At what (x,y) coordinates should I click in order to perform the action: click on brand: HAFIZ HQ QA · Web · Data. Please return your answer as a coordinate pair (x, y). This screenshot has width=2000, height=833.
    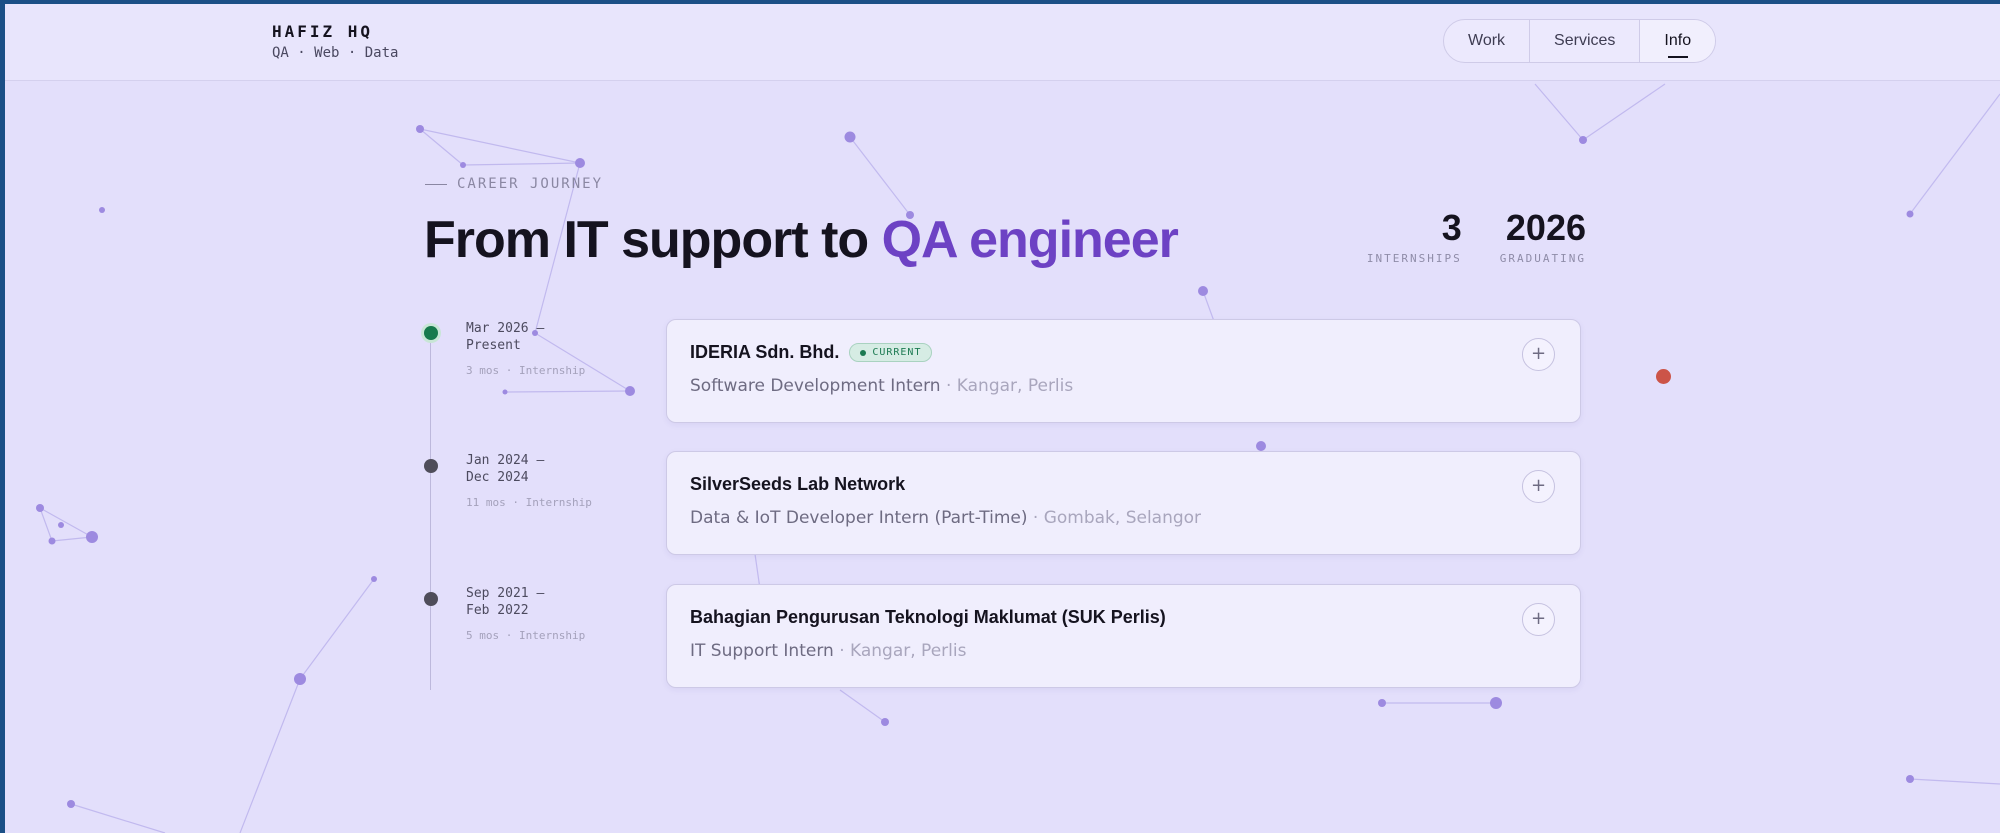
    Looking at the image, I should click on (335, 41).